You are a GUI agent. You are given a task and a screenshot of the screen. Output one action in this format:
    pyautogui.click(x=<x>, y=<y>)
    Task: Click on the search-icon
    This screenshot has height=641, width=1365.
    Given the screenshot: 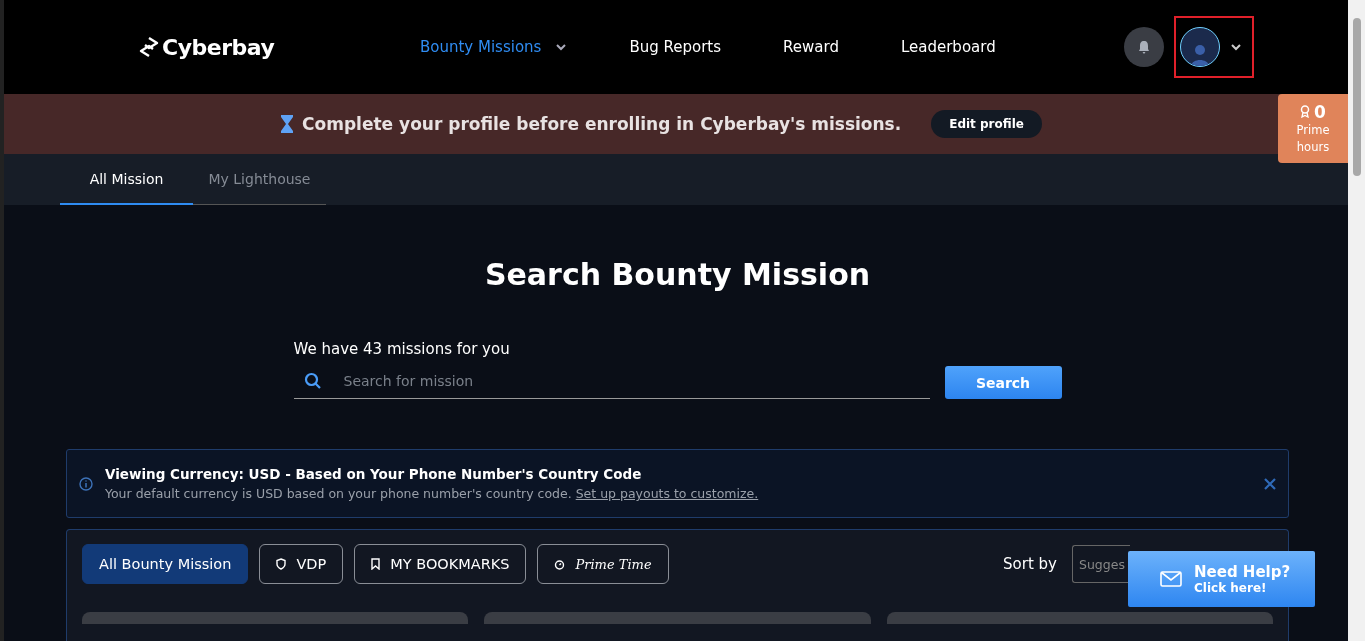 What is the action you would take?
    pyautogui.click(x=312, y=381)
    